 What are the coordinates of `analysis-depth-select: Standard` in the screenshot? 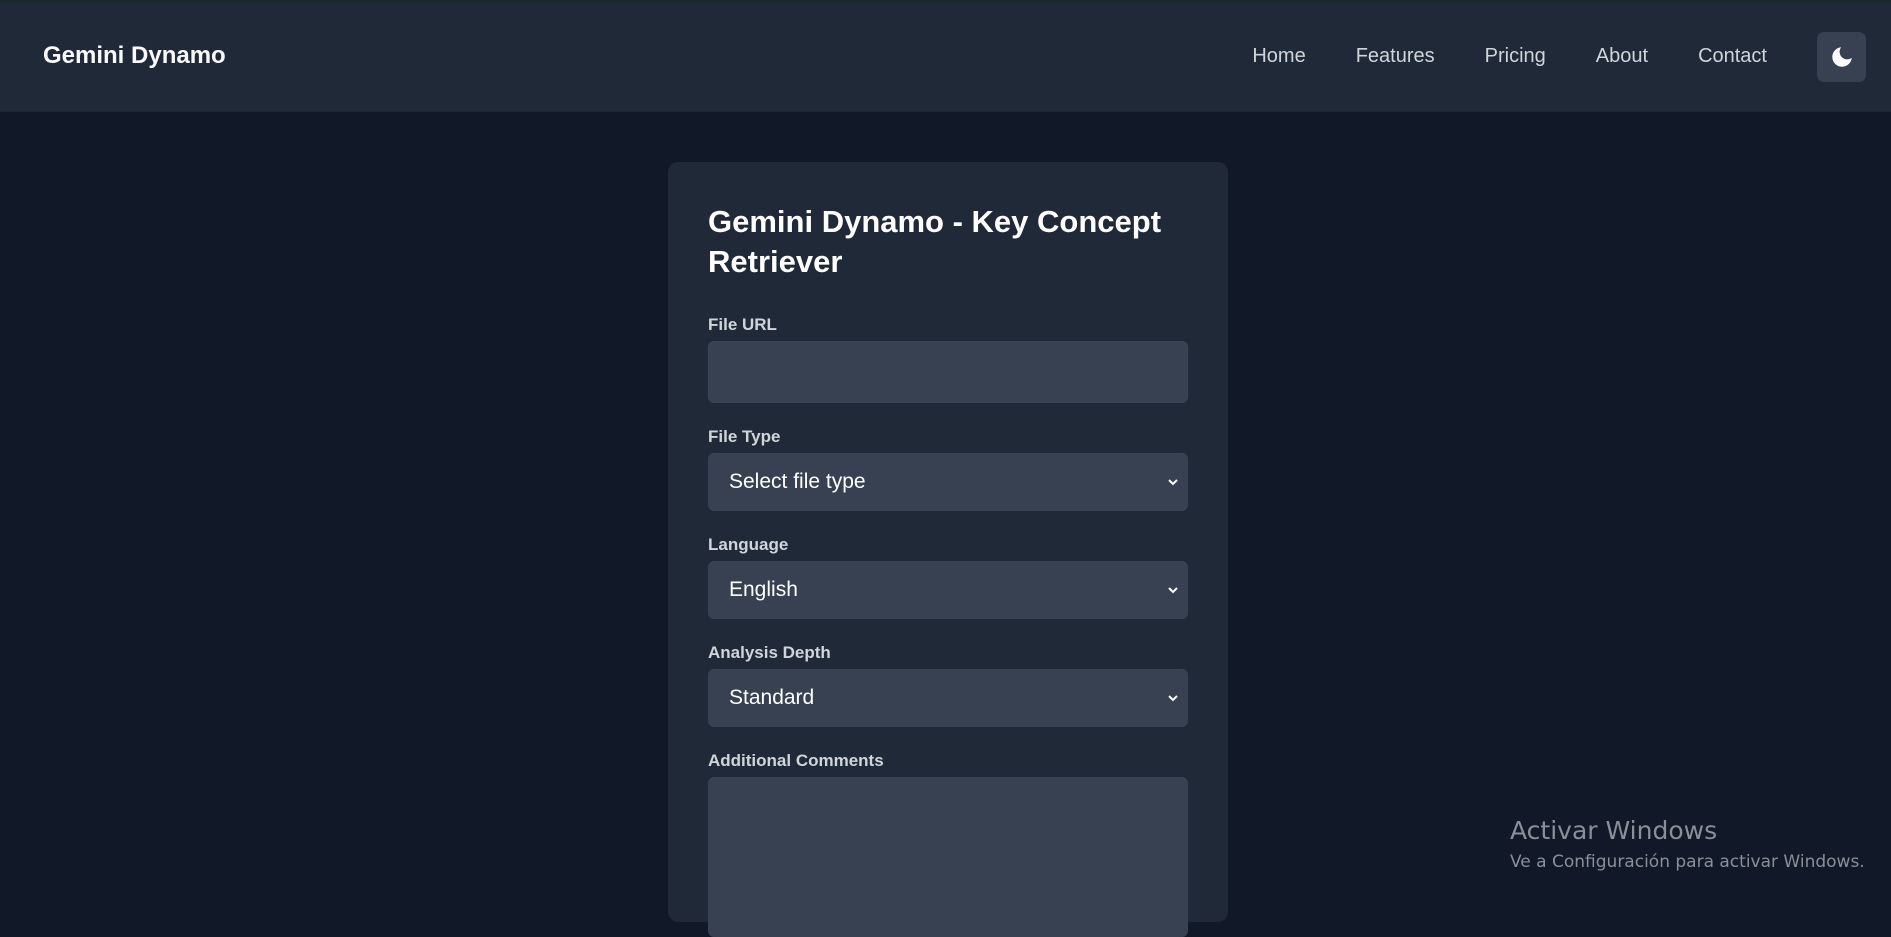 It's located at (948, 698).